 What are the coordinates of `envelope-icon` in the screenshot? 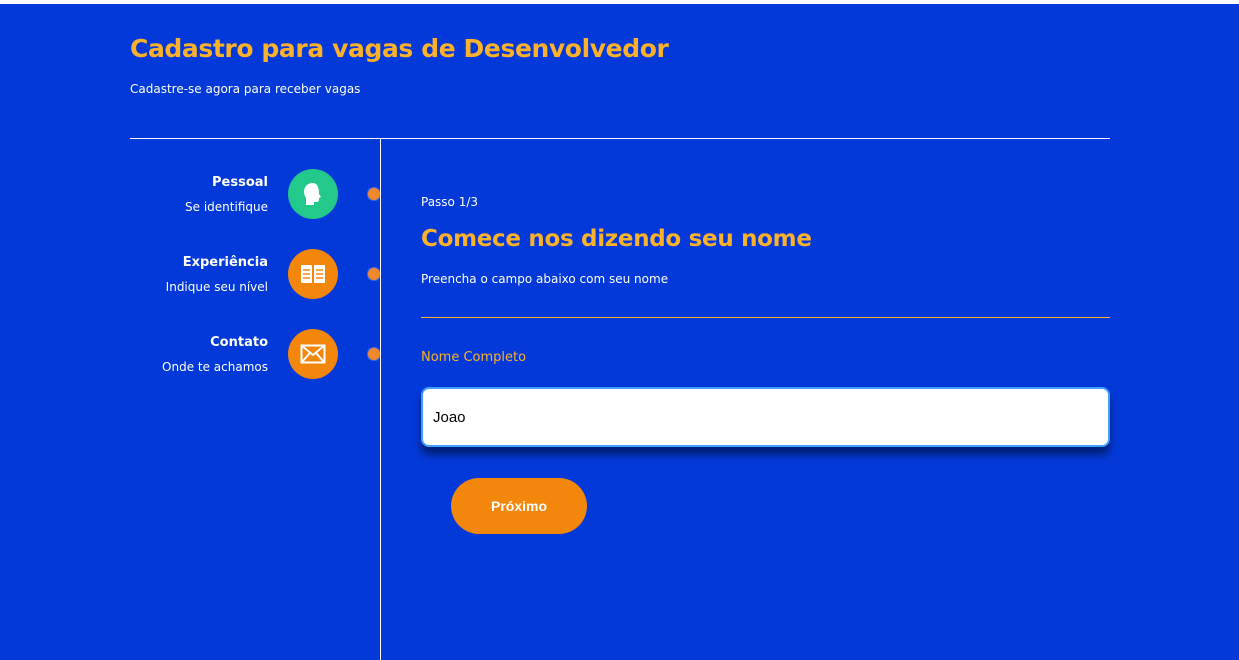 It's located at (313, 354).